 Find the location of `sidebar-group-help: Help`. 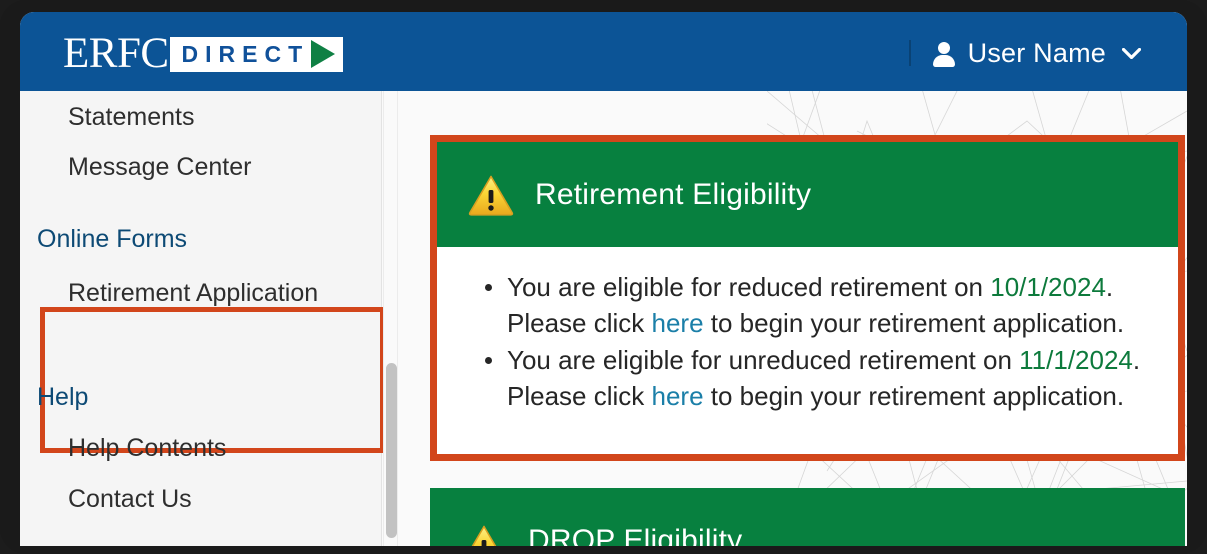

sidebar-group-help: Help is located at coordinates (54, 397).